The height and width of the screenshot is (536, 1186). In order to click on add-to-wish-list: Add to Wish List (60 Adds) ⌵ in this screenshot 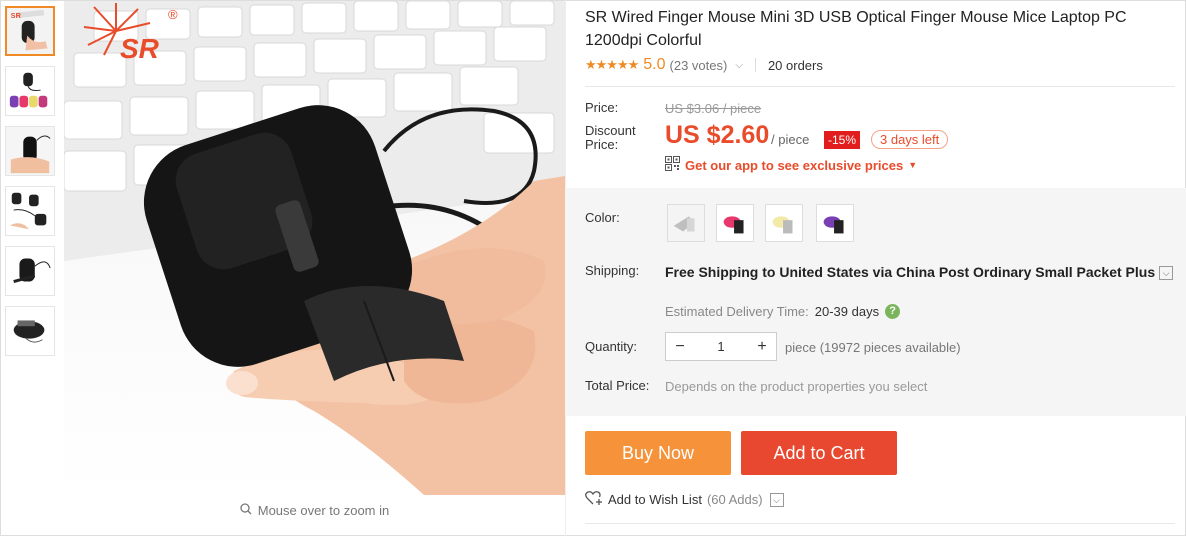, I will do `click(684, 499)`.